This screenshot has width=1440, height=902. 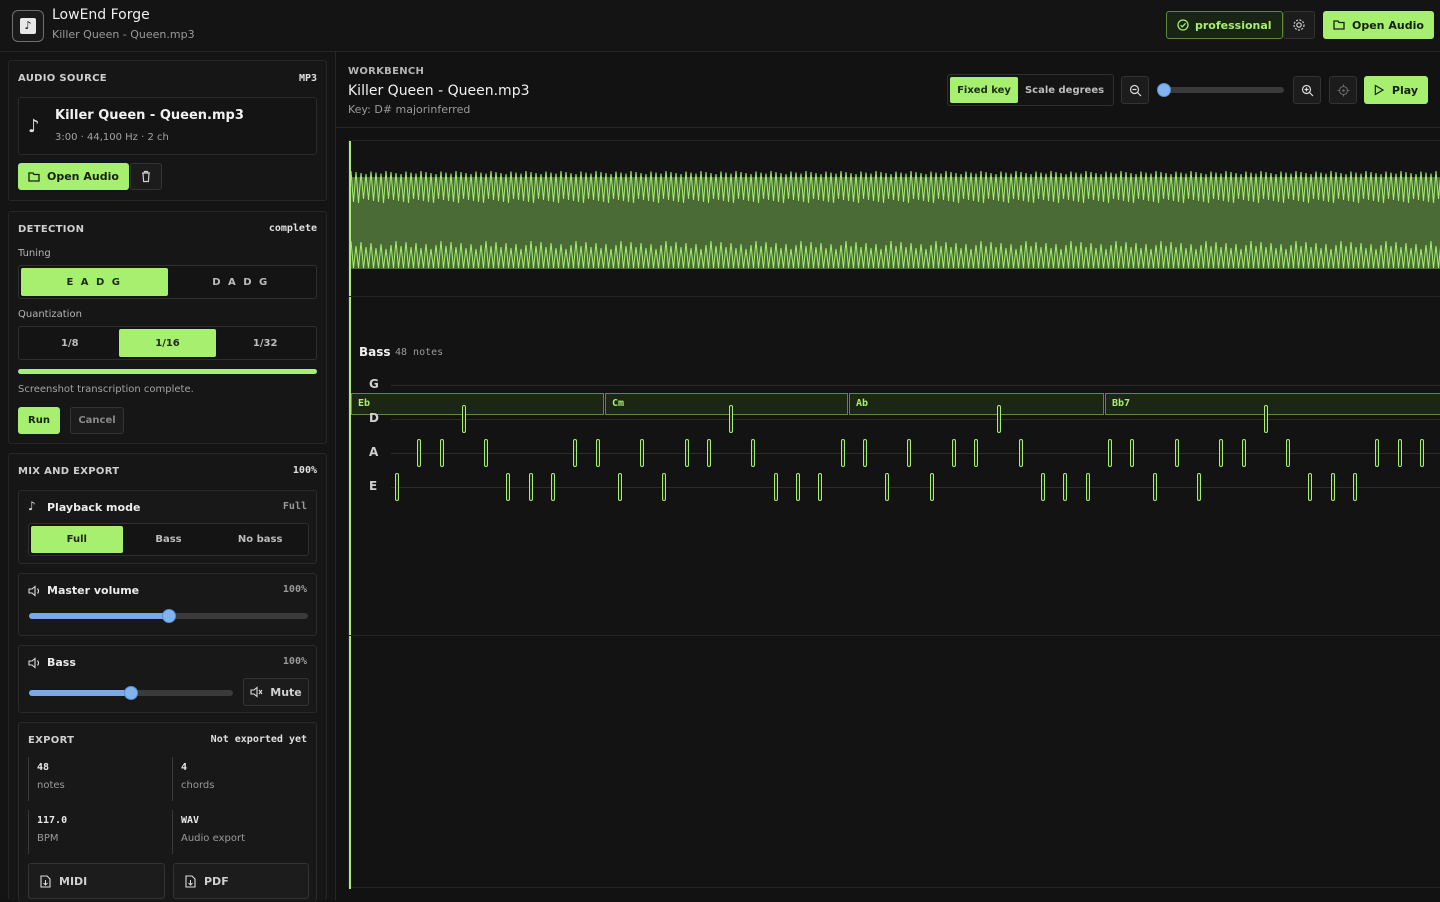 I want to click on master-volume-knob, so click(x=169, y=616).